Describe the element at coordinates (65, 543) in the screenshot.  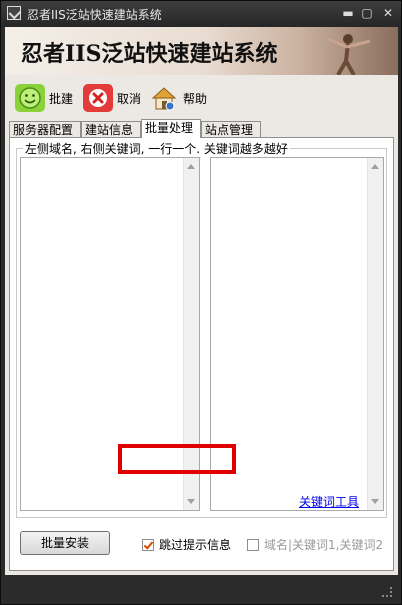
I see `batch-install-button: 批量安装` at that location.